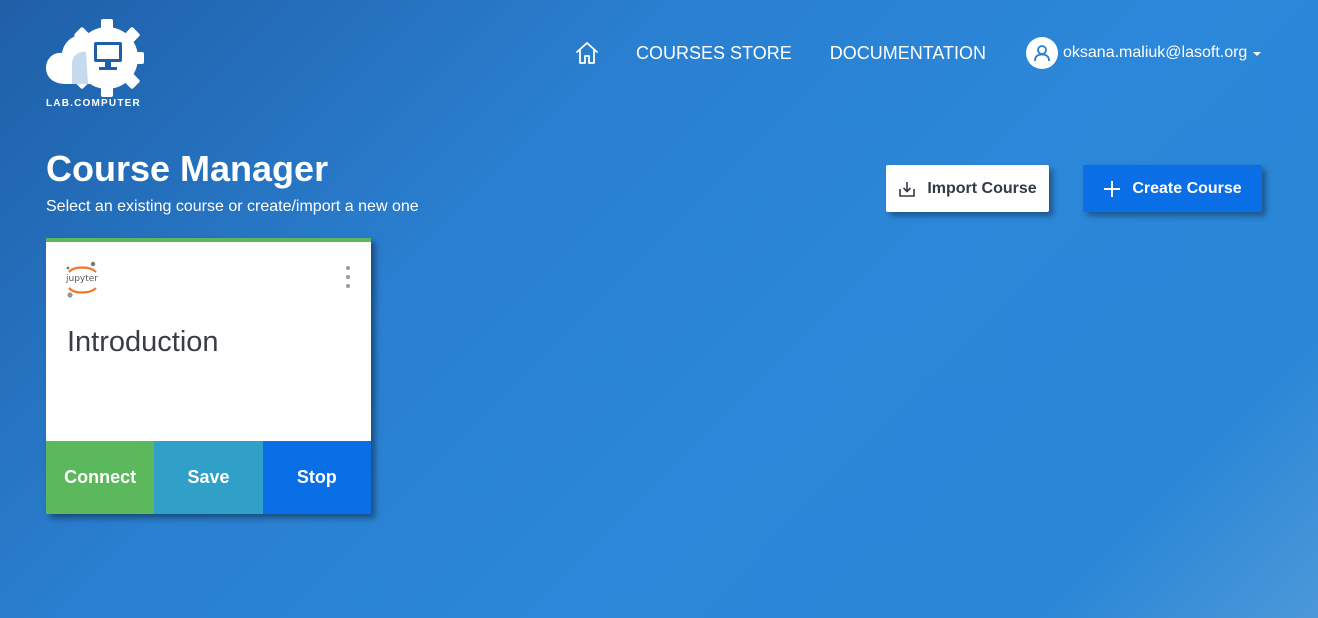  Describe the element at coordinates (907, 189) in the screenshot. I see `import-icon` at that location.